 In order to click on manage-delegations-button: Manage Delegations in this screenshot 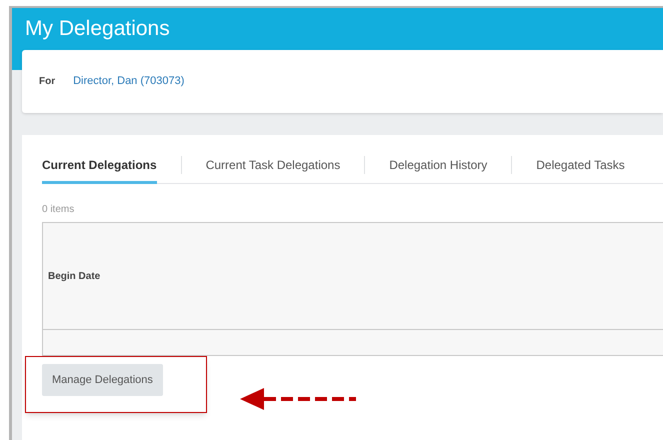, I will do `click(102, 380)`.